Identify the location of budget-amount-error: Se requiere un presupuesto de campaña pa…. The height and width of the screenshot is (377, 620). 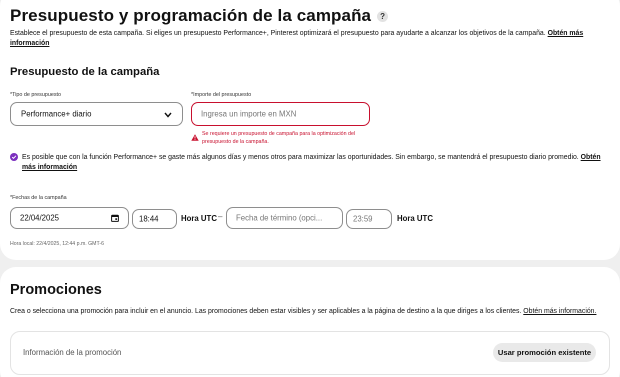
(279, 138).